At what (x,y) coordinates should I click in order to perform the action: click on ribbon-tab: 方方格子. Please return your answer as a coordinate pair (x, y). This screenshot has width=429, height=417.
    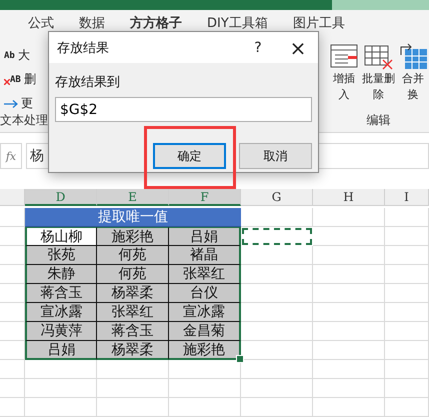
    Looking at the image, I should click on (156, 23).